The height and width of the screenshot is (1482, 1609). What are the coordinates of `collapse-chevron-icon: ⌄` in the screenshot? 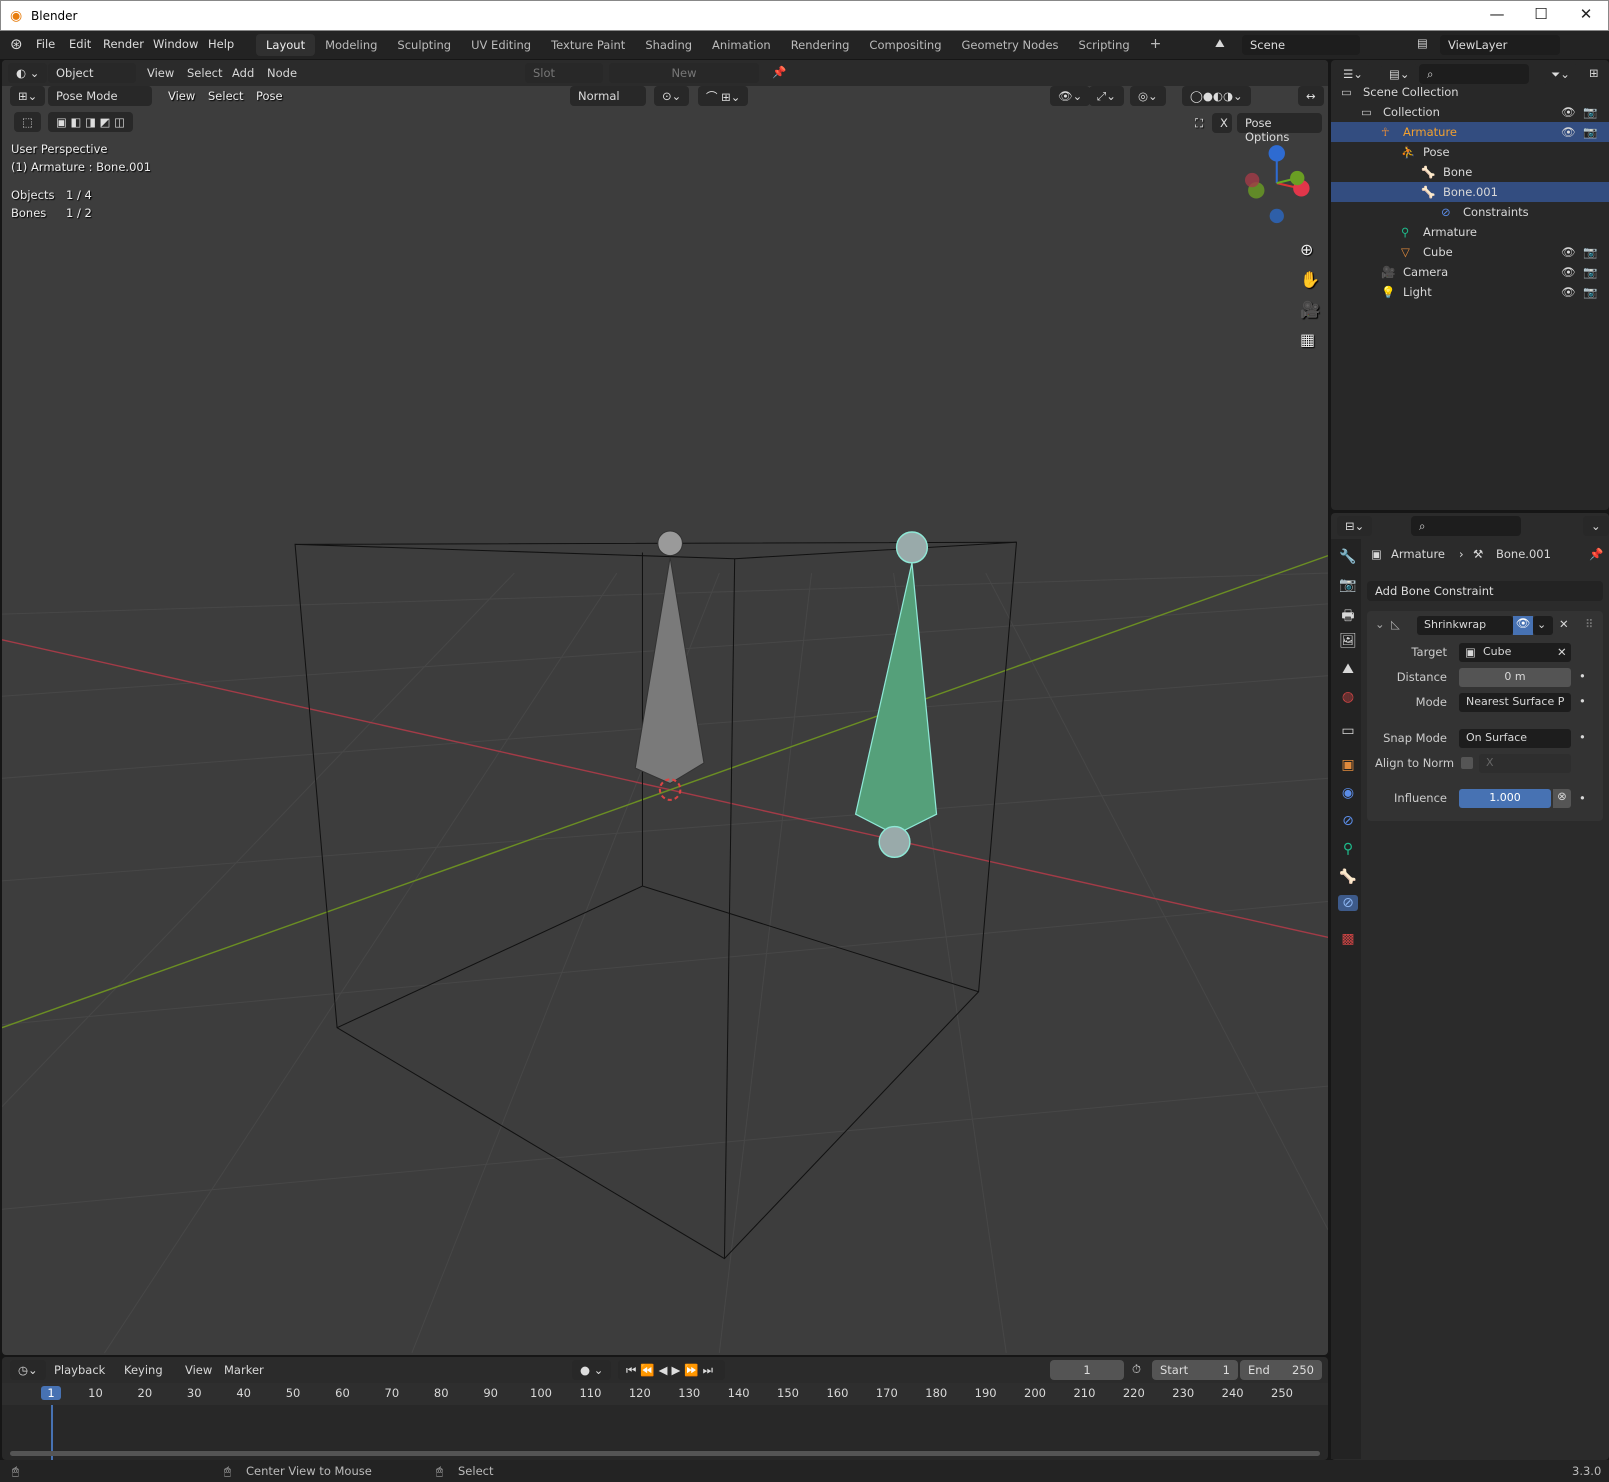 It's located at (1380, 624).